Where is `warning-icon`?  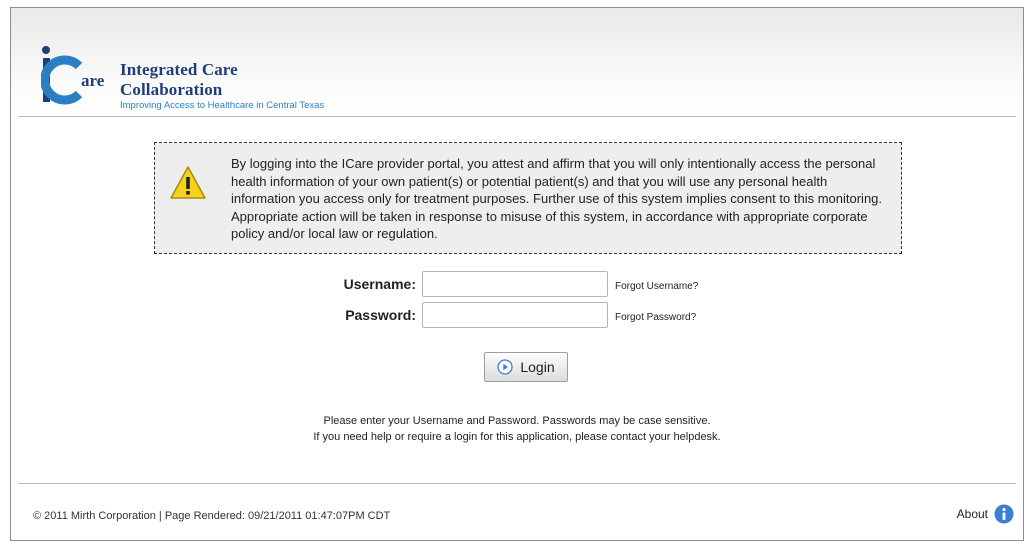
warning-icon is located at coordinates (188, 182).